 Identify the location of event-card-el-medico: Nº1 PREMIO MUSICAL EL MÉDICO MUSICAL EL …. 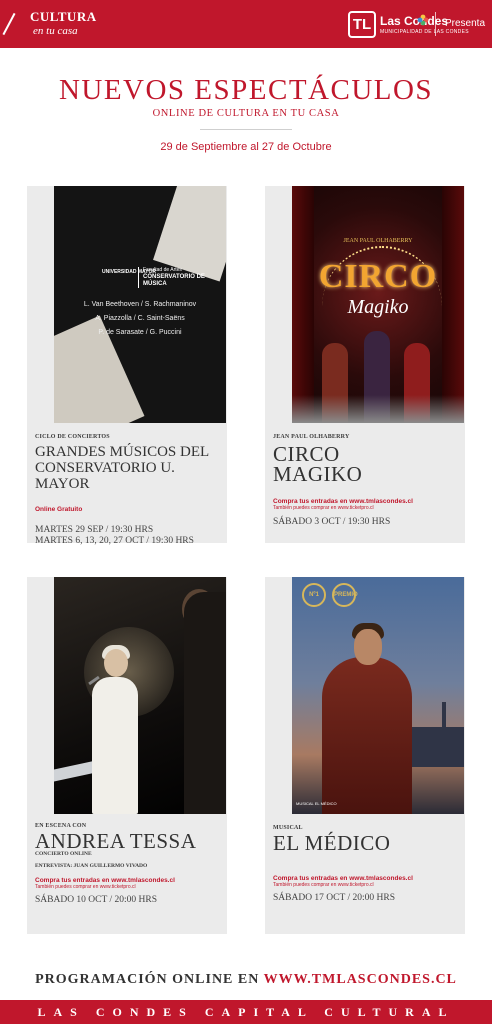
(365, 755).